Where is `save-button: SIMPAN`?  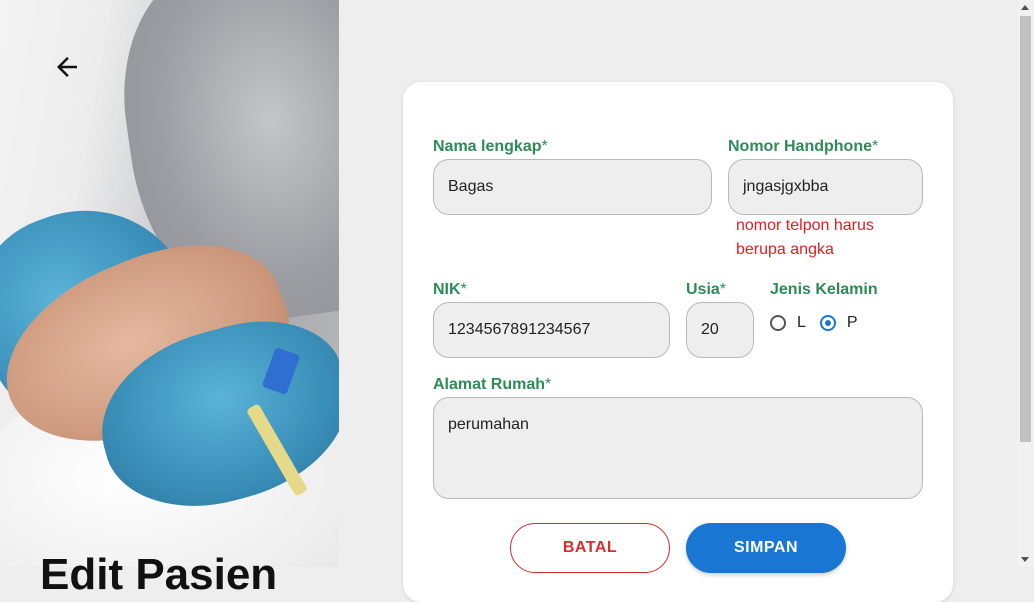 save-button: SIMPAN is located at coordinates (766, 548).